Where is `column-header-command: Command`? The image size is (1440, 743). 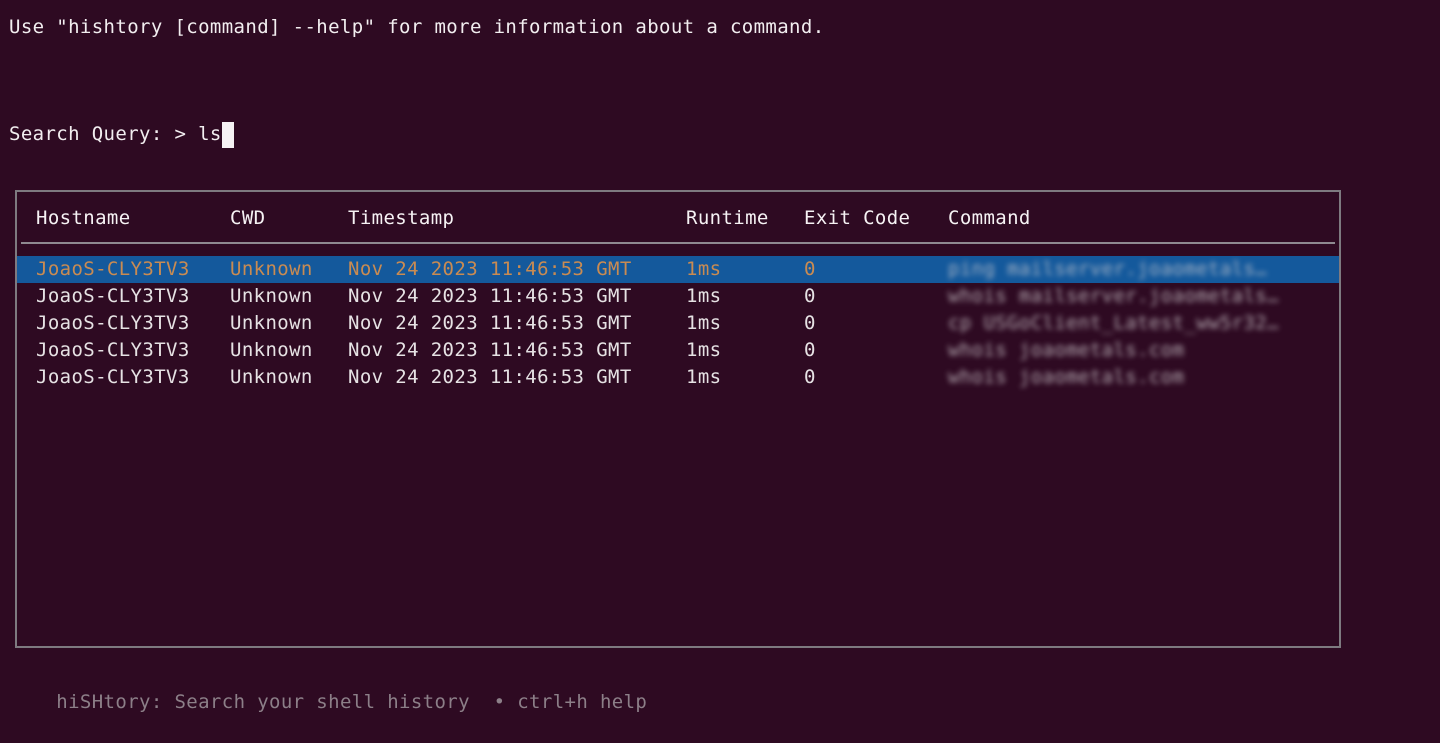
column-header-command: Command is located at coordinates (989, 218).